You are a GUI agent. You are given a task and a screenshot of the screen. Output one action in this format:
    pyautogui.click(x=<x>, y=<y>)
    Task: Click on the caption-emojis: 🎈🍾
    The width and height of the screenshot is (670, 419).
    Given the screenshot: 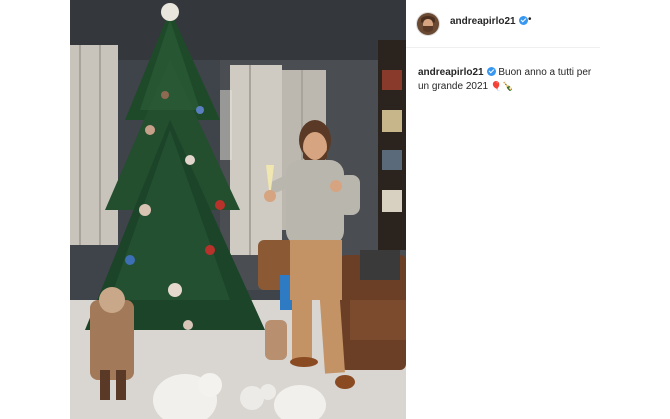 What is the action you would take?
    pyautogui.click(x=502, y=87)
    